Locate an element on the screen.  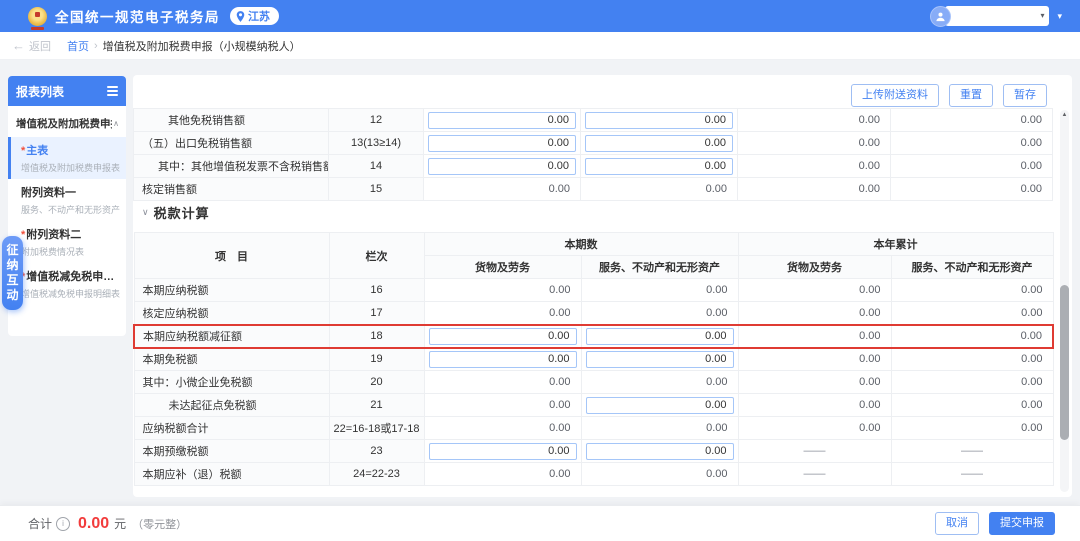
required-asterisk: * is located at coordinates (23, 235).